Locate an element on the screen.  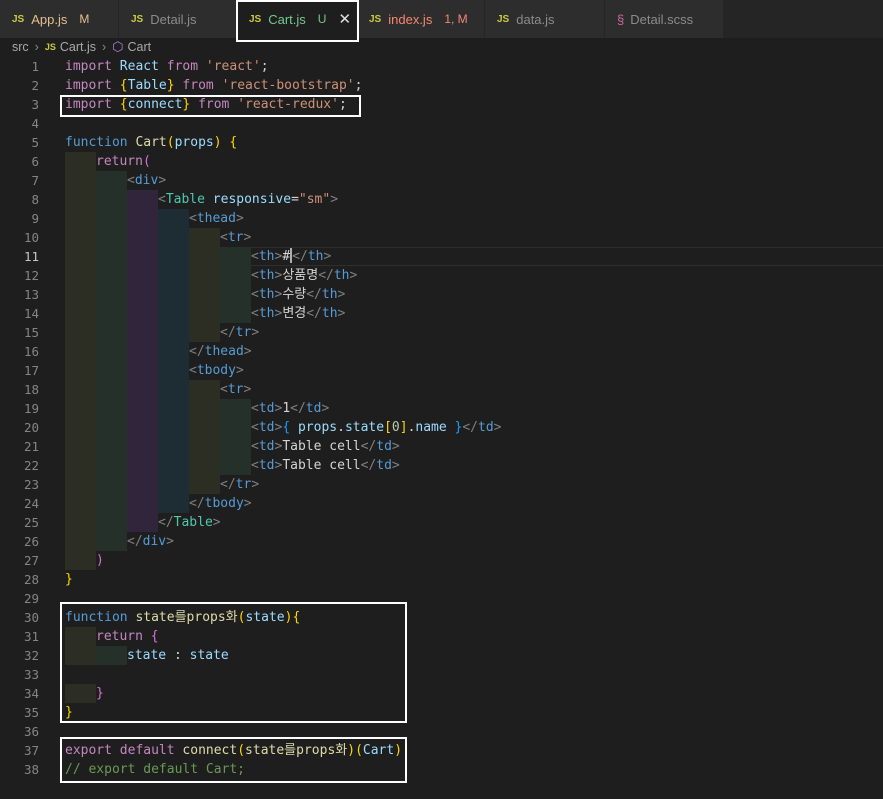
code-line: 5 function Cart(props) { is located at coordinates (441, 142).